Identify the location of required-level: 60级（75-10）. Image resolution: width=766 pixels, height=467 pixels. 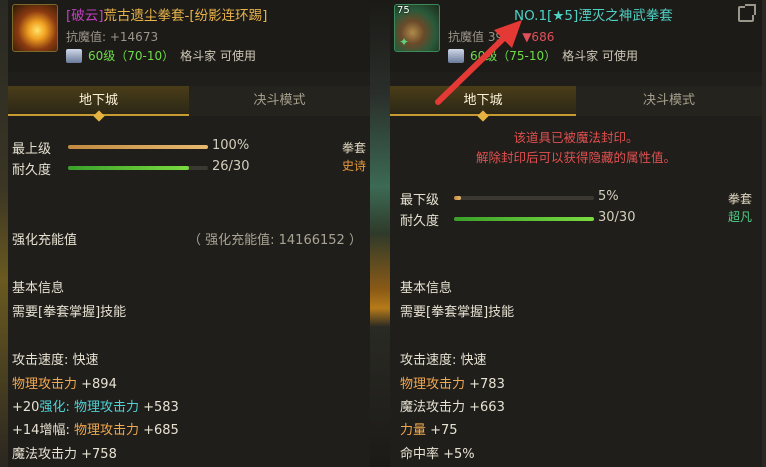
(513, 56).